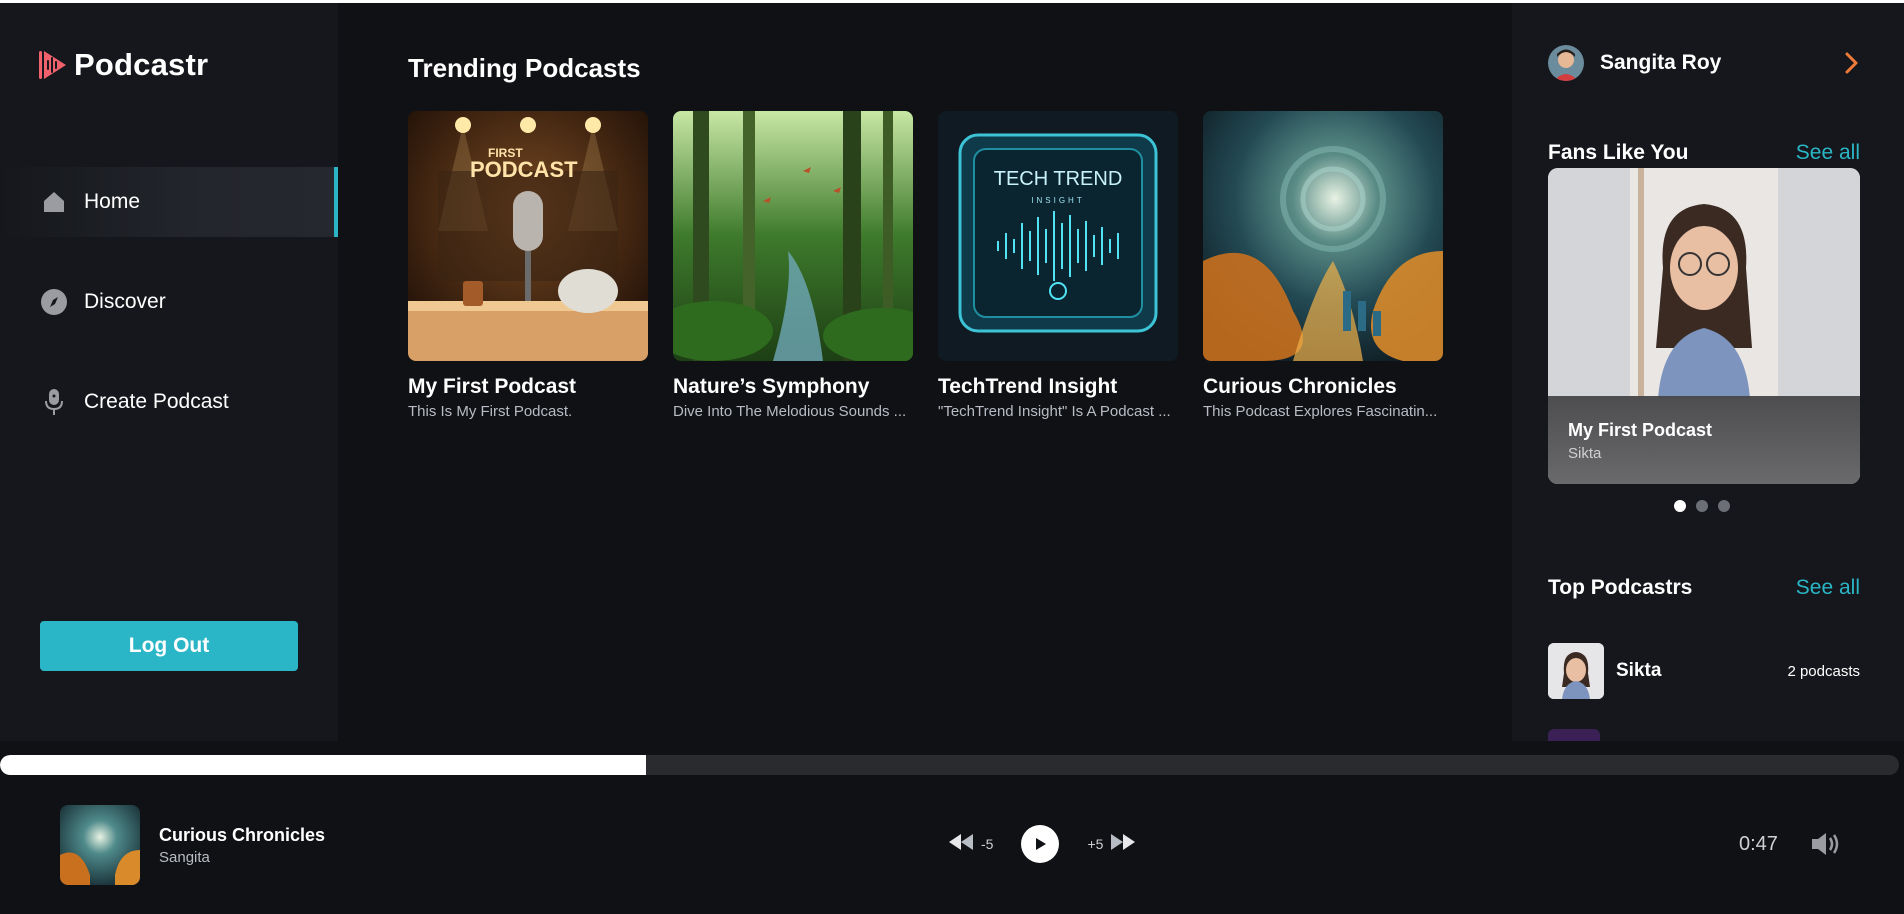  I want to click on nav-label-discover: Discover, so click(125, 301).